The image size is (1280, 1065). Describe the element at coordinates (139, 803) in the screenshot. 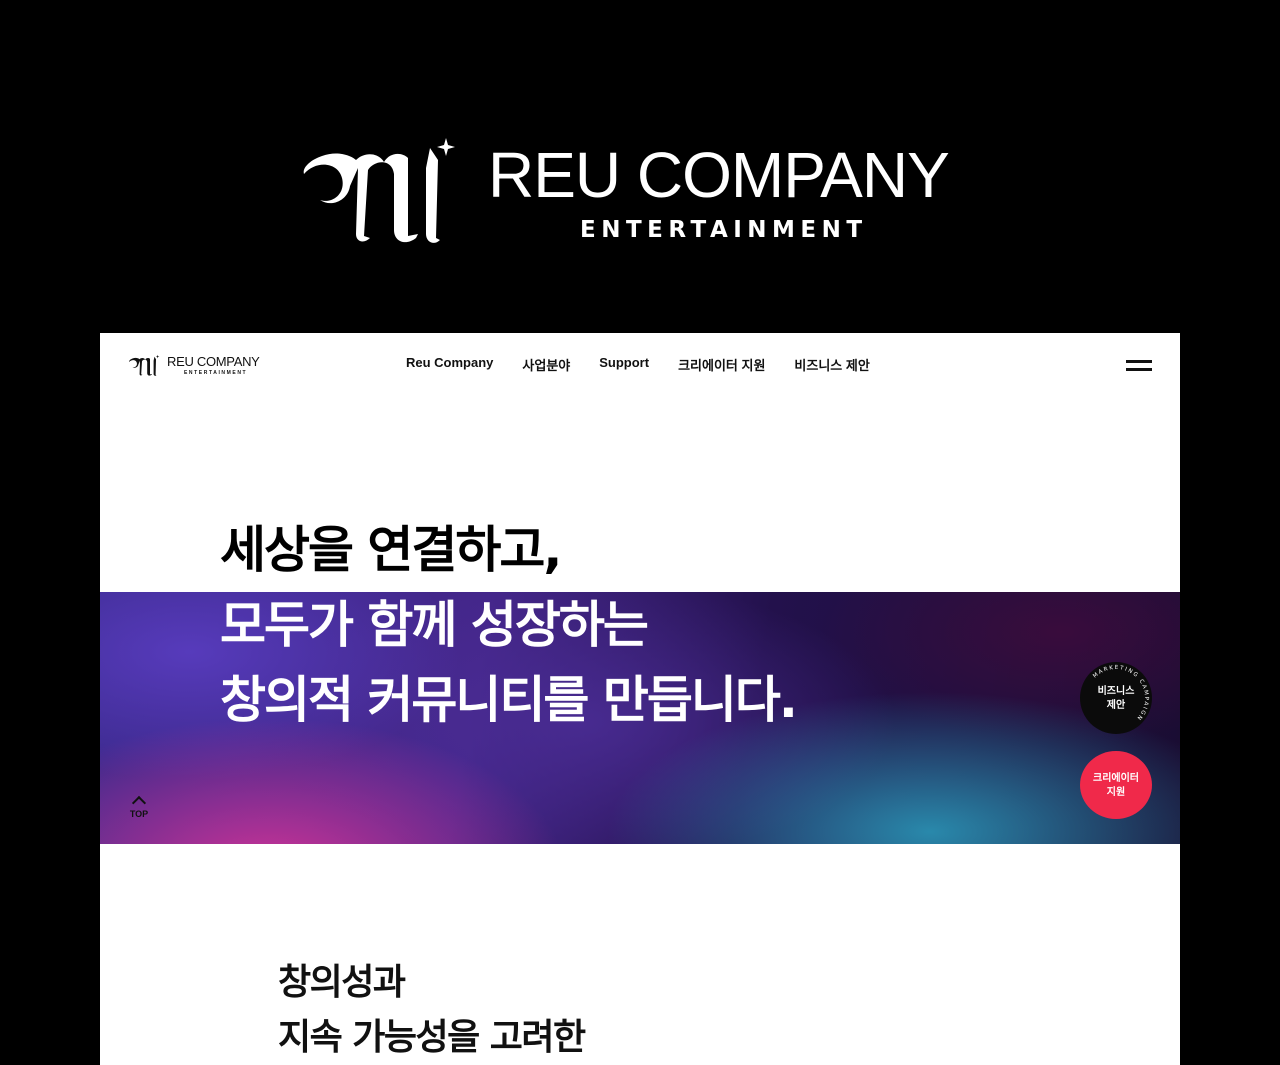

I see `chevron-up-icon` at that location.